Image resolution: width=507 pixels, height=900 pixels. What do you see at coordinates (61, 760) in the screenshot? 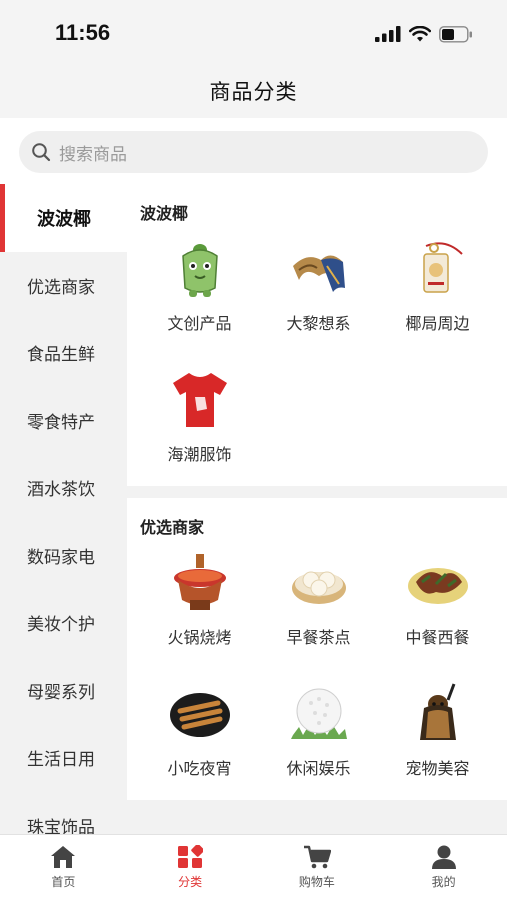
I see `sidebar-item-label: 生活日用` at bounding box center [61, 760].